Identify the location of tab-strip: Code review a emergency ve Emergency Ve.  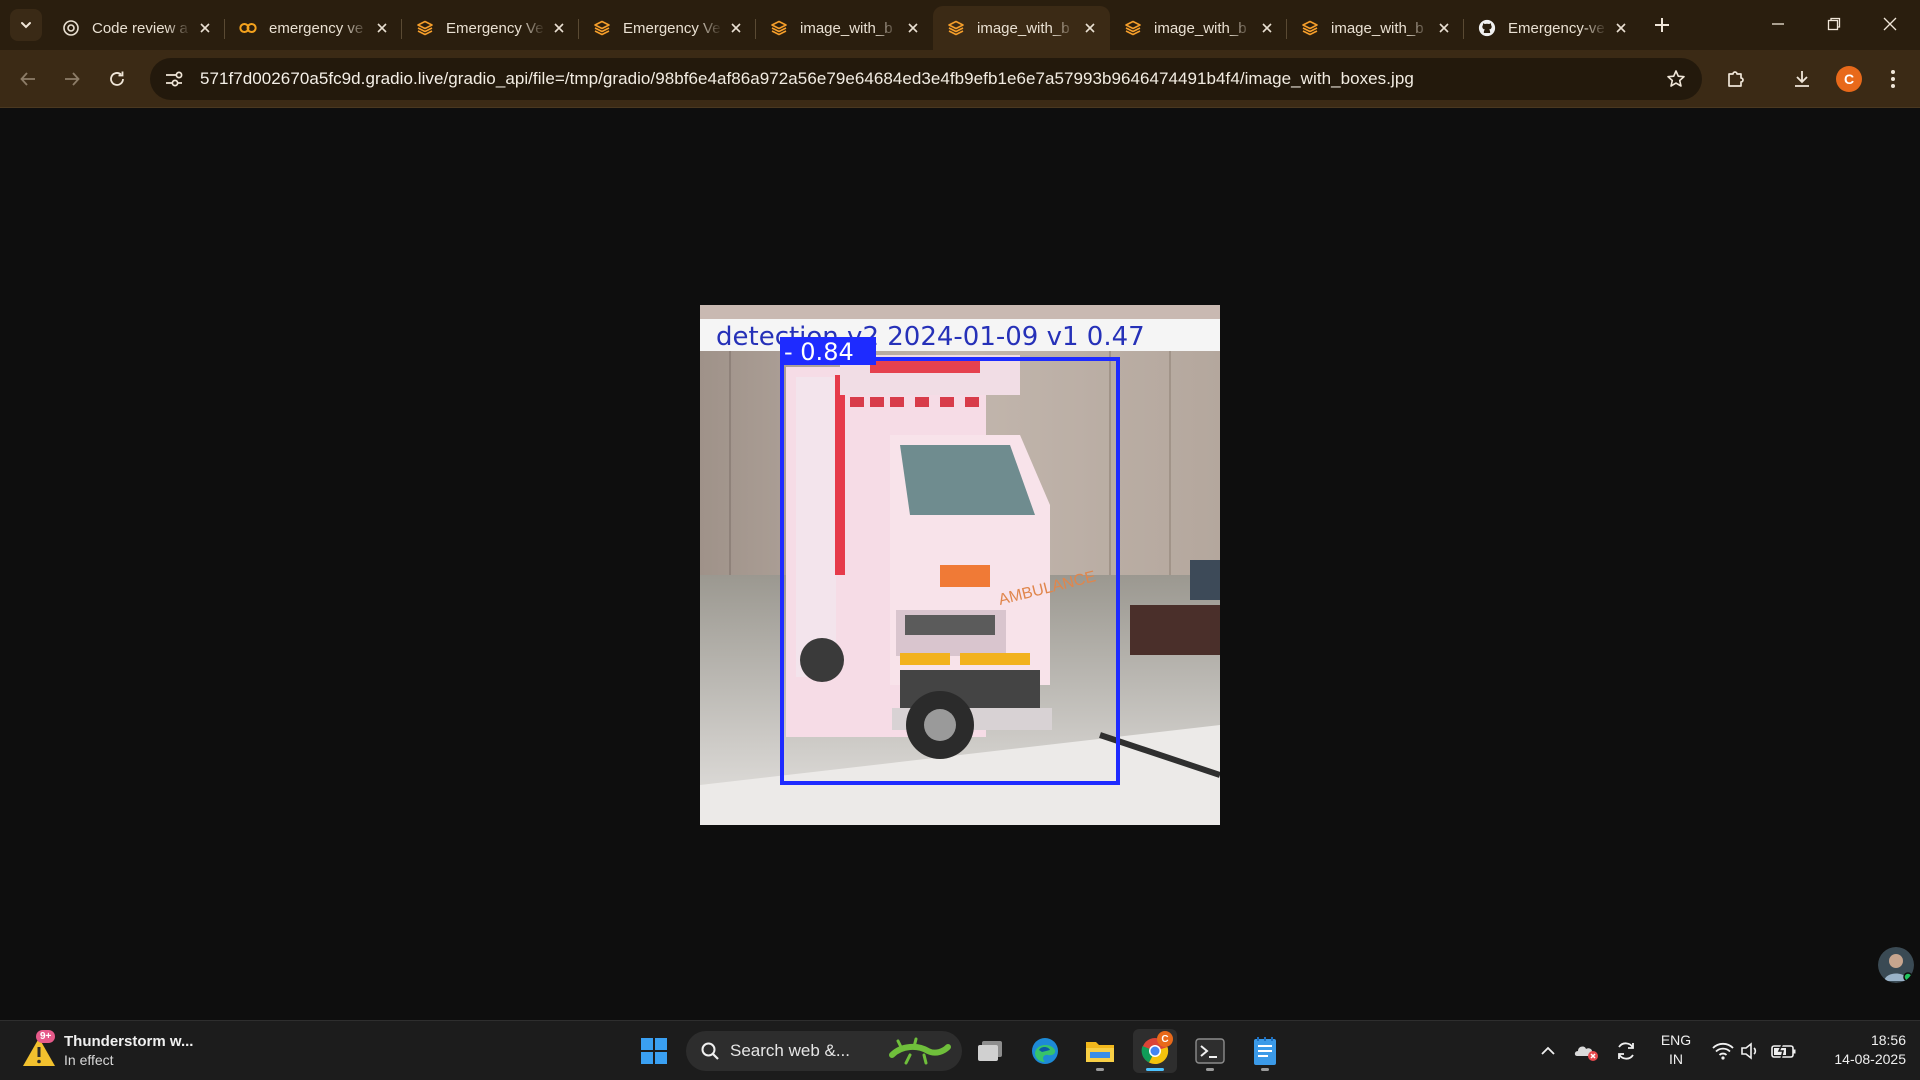
(960, 25).